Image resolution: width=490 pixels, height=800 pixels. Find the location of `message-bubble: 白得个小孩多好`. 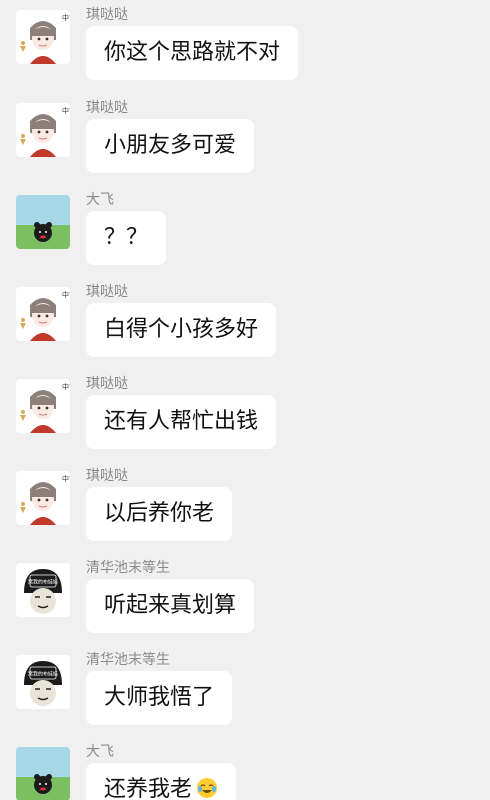

message-bubble: 白得个小孩多好 is located at coordinates (181, 330).